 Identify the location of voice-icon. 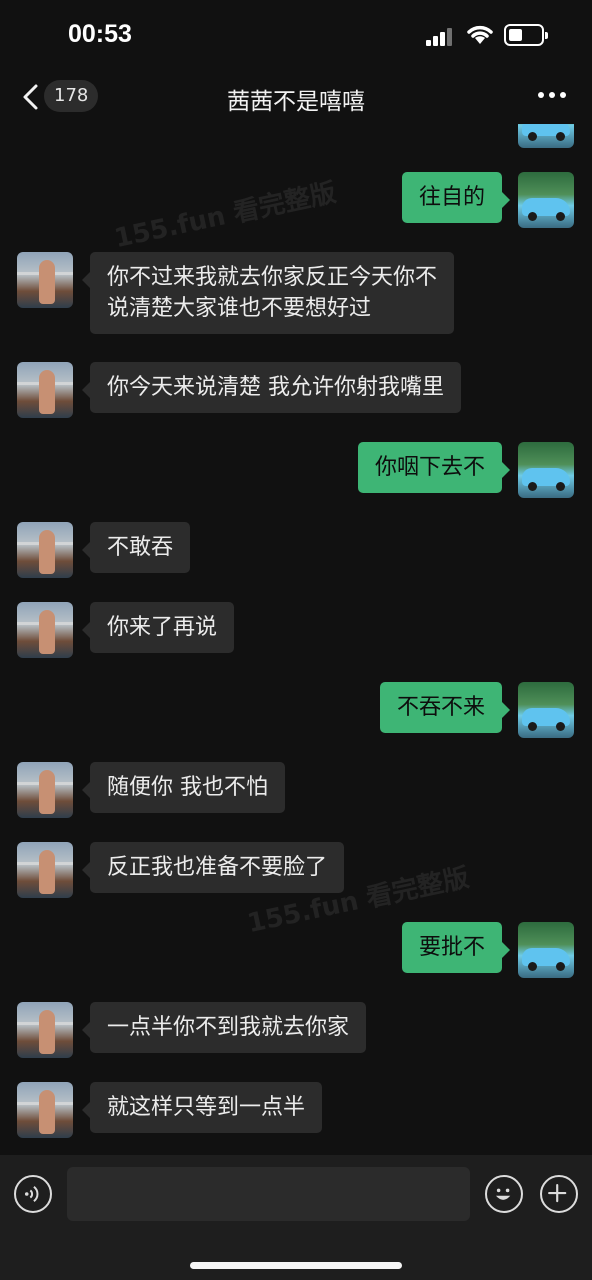
(33, 1194).